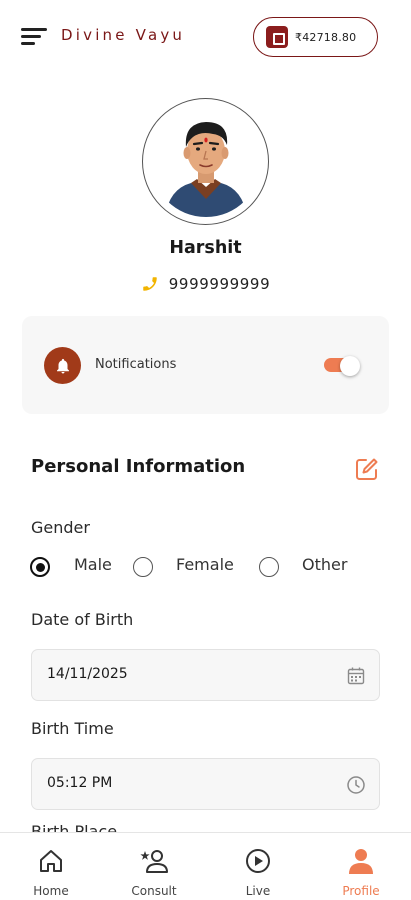  I want to click on wallet-balance-button: ₹42718.80, so click(315, 37).